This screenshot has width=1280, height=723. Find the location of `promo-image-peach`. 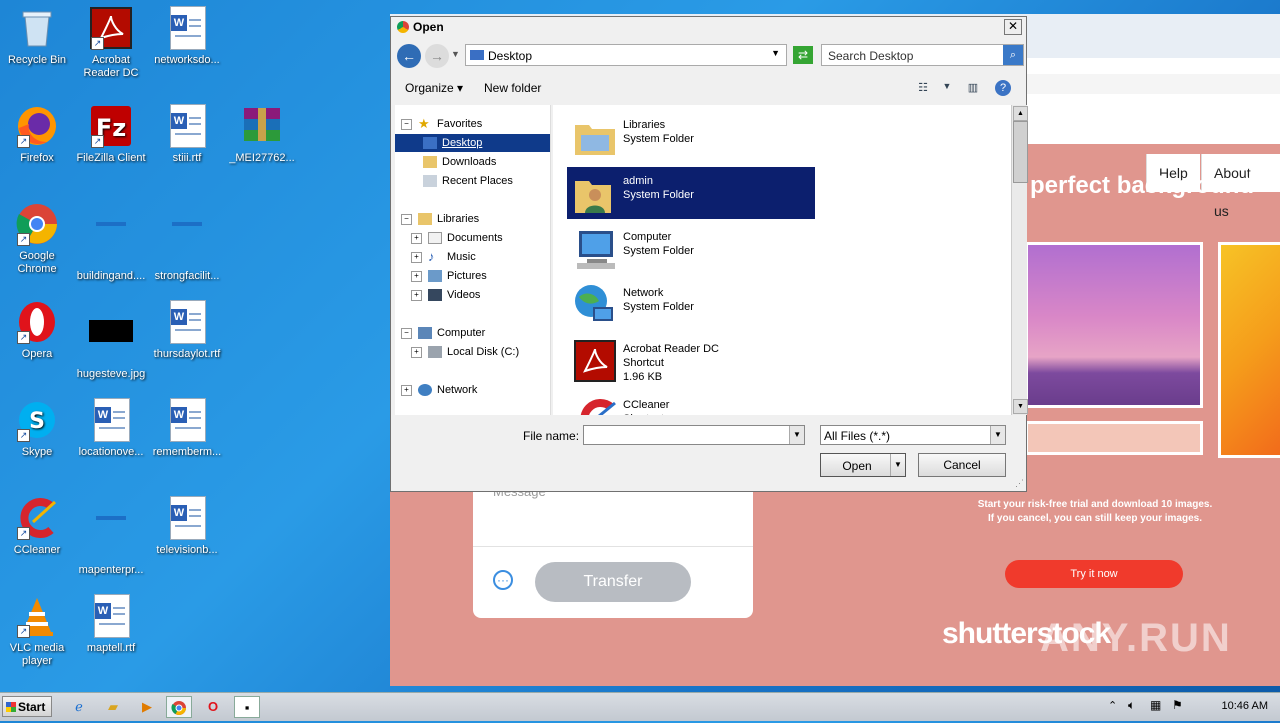

promo-image-peach is located at coordinates (1114, 438).